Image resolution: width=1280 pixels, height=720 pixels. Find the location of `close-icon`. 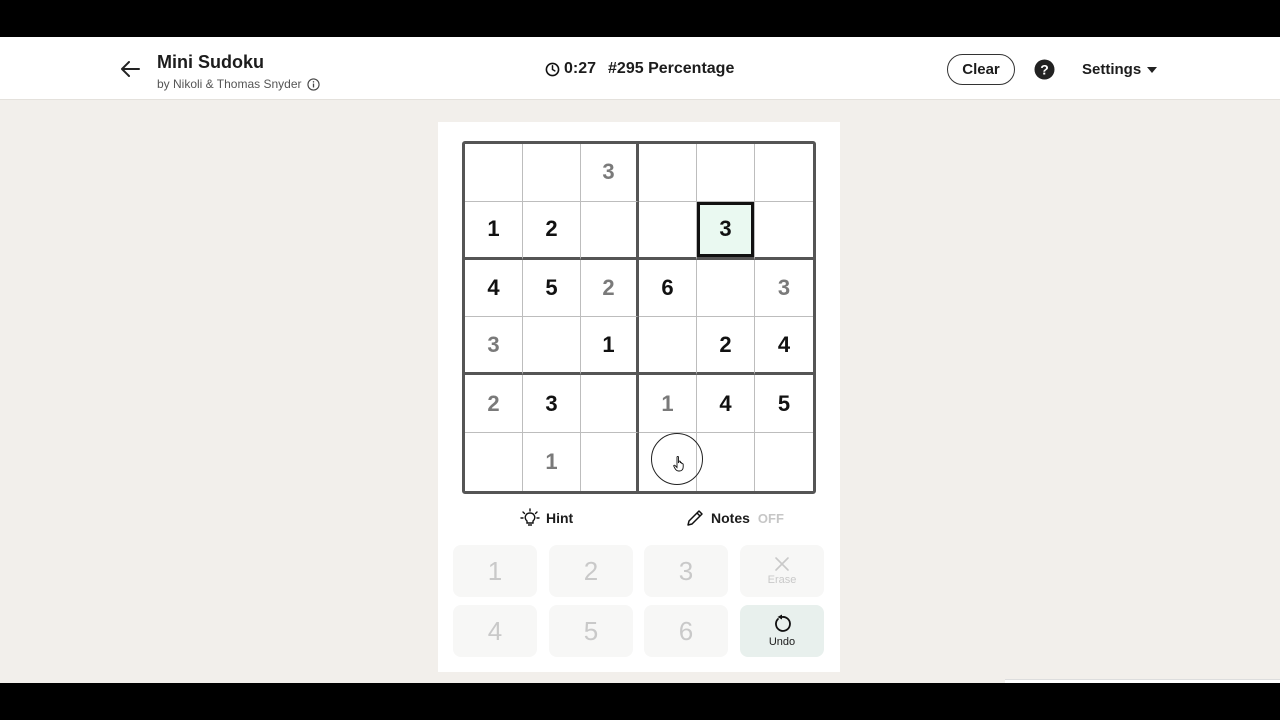

close-icon is located at coordinates (782, 564).